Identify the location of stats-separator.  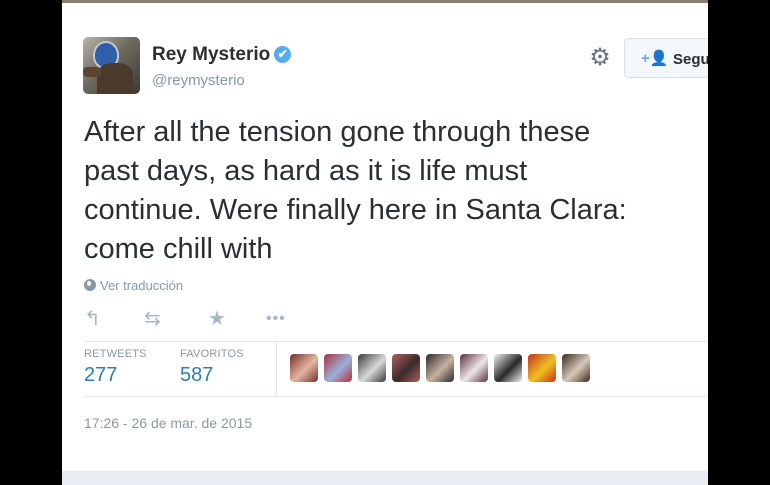
(276, 368).